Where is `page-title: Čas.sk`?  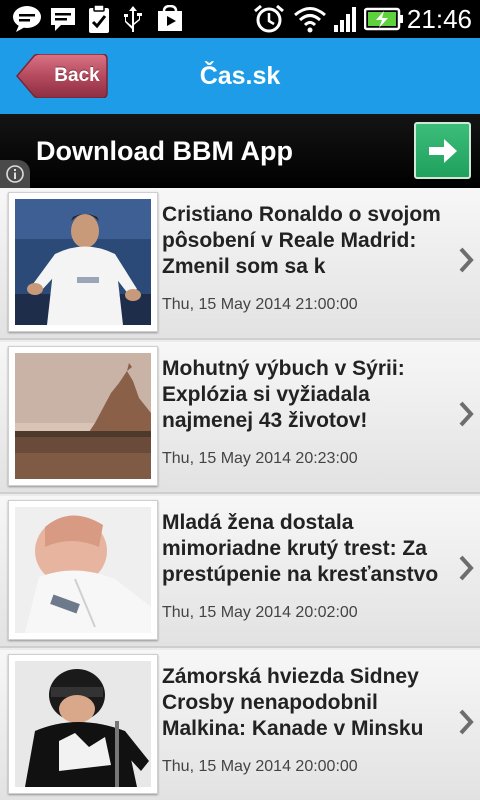
page-title: Čas.sk is located at coordinates (240, 76).